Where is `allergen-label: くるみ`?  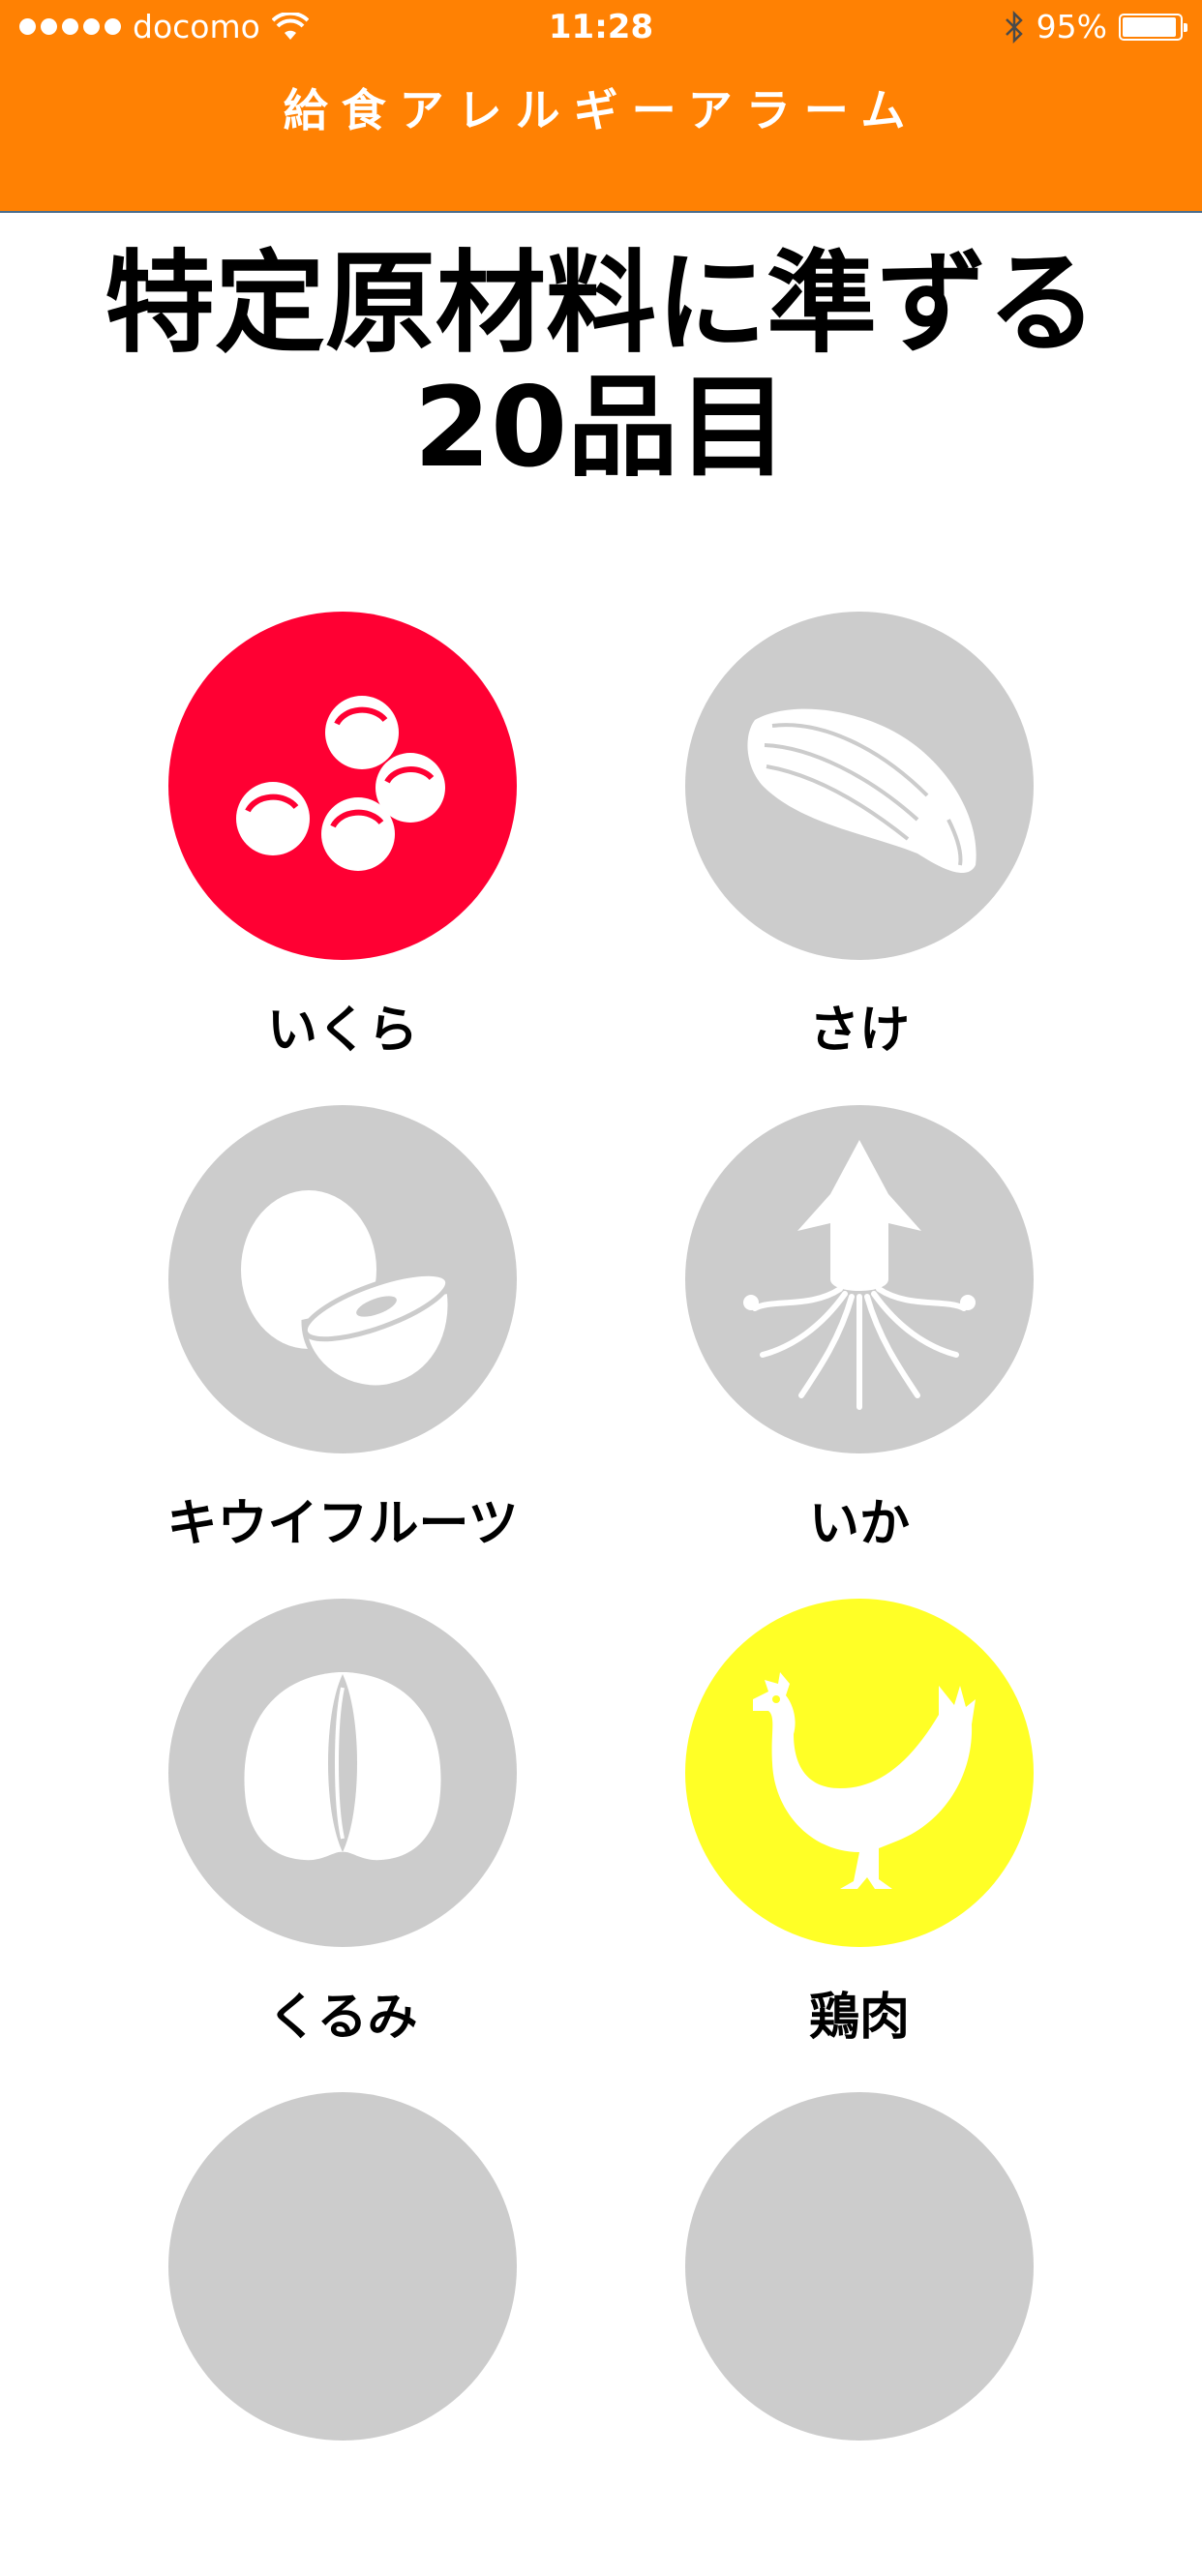
allergen-label: くるみ is located at coordinates (342, 2018).